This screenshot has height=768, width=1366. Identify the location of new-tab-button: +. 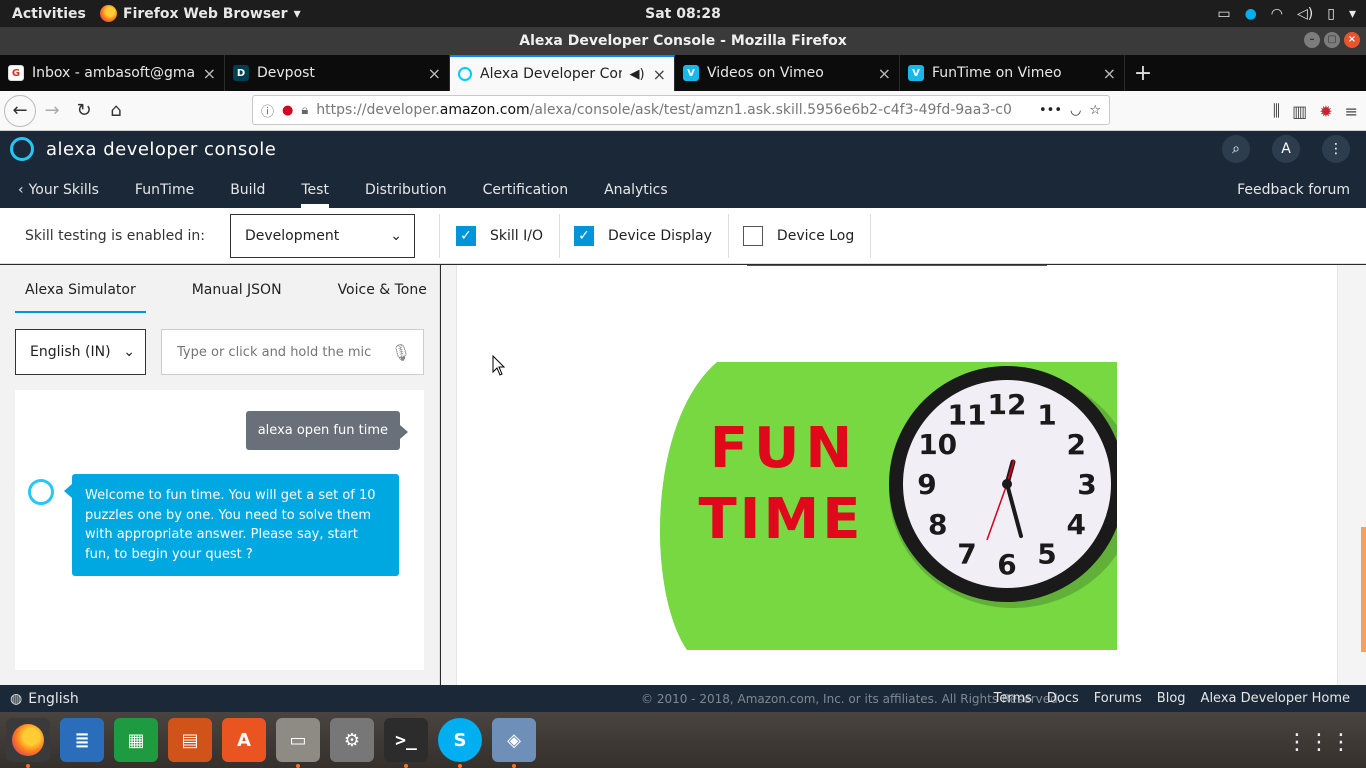
(1143, 73).